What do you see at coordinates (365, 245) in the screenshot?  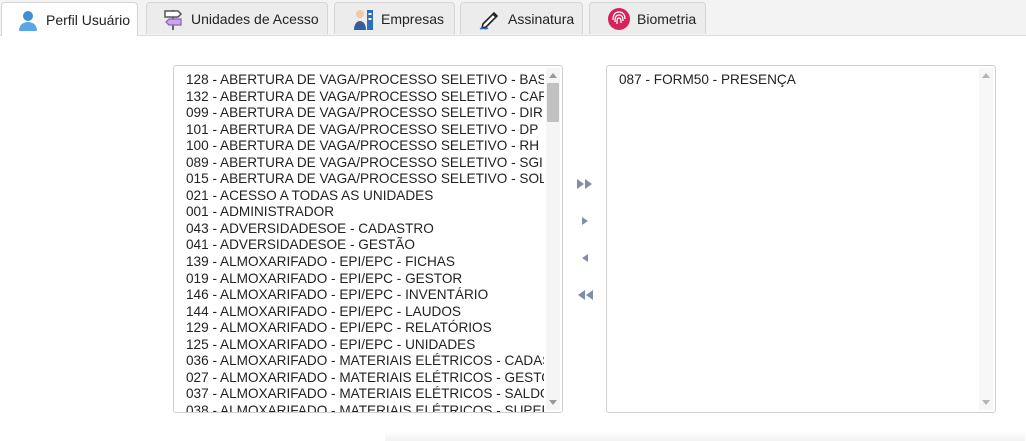 I see `list-item: 041 - ADVERSIDADESOE - GESTÃO` at bounding box center [365, 245].